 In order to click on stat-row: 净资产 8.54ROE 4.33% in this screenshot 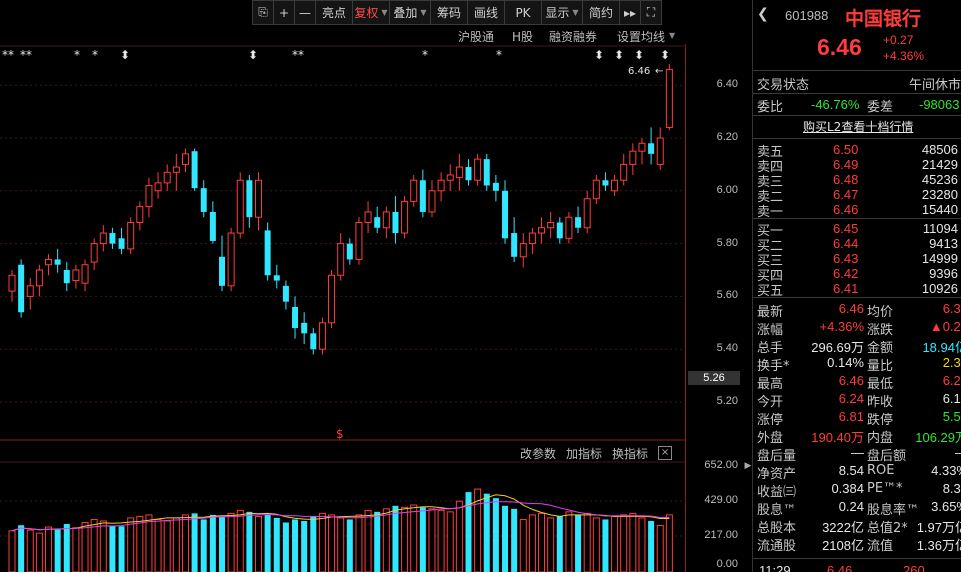, I will do `click(857, 472)`.